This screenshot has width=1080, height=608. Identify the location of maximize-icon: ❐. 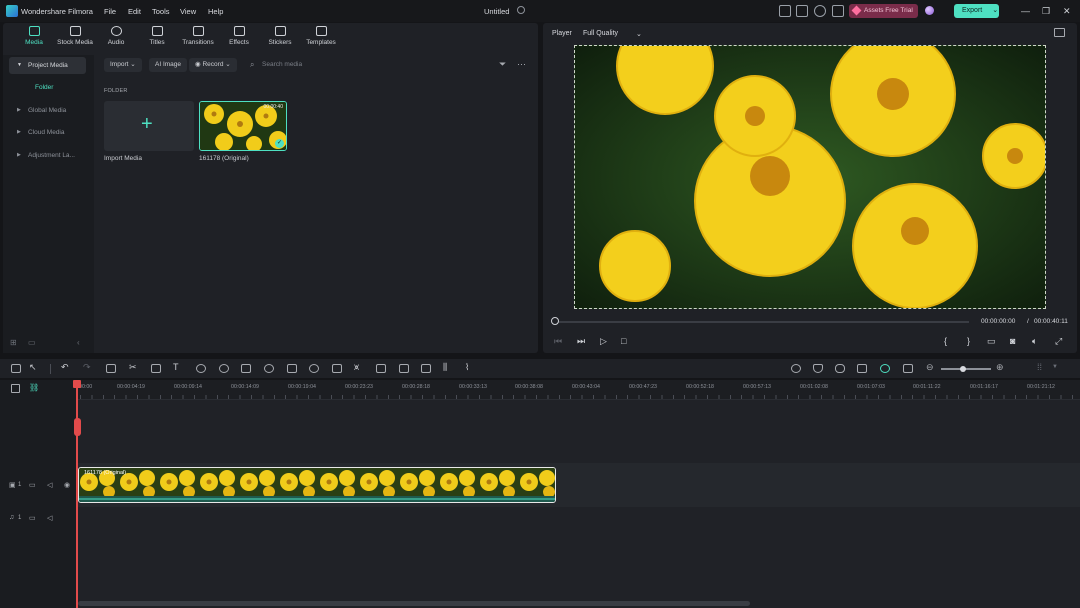
(1046, 11).